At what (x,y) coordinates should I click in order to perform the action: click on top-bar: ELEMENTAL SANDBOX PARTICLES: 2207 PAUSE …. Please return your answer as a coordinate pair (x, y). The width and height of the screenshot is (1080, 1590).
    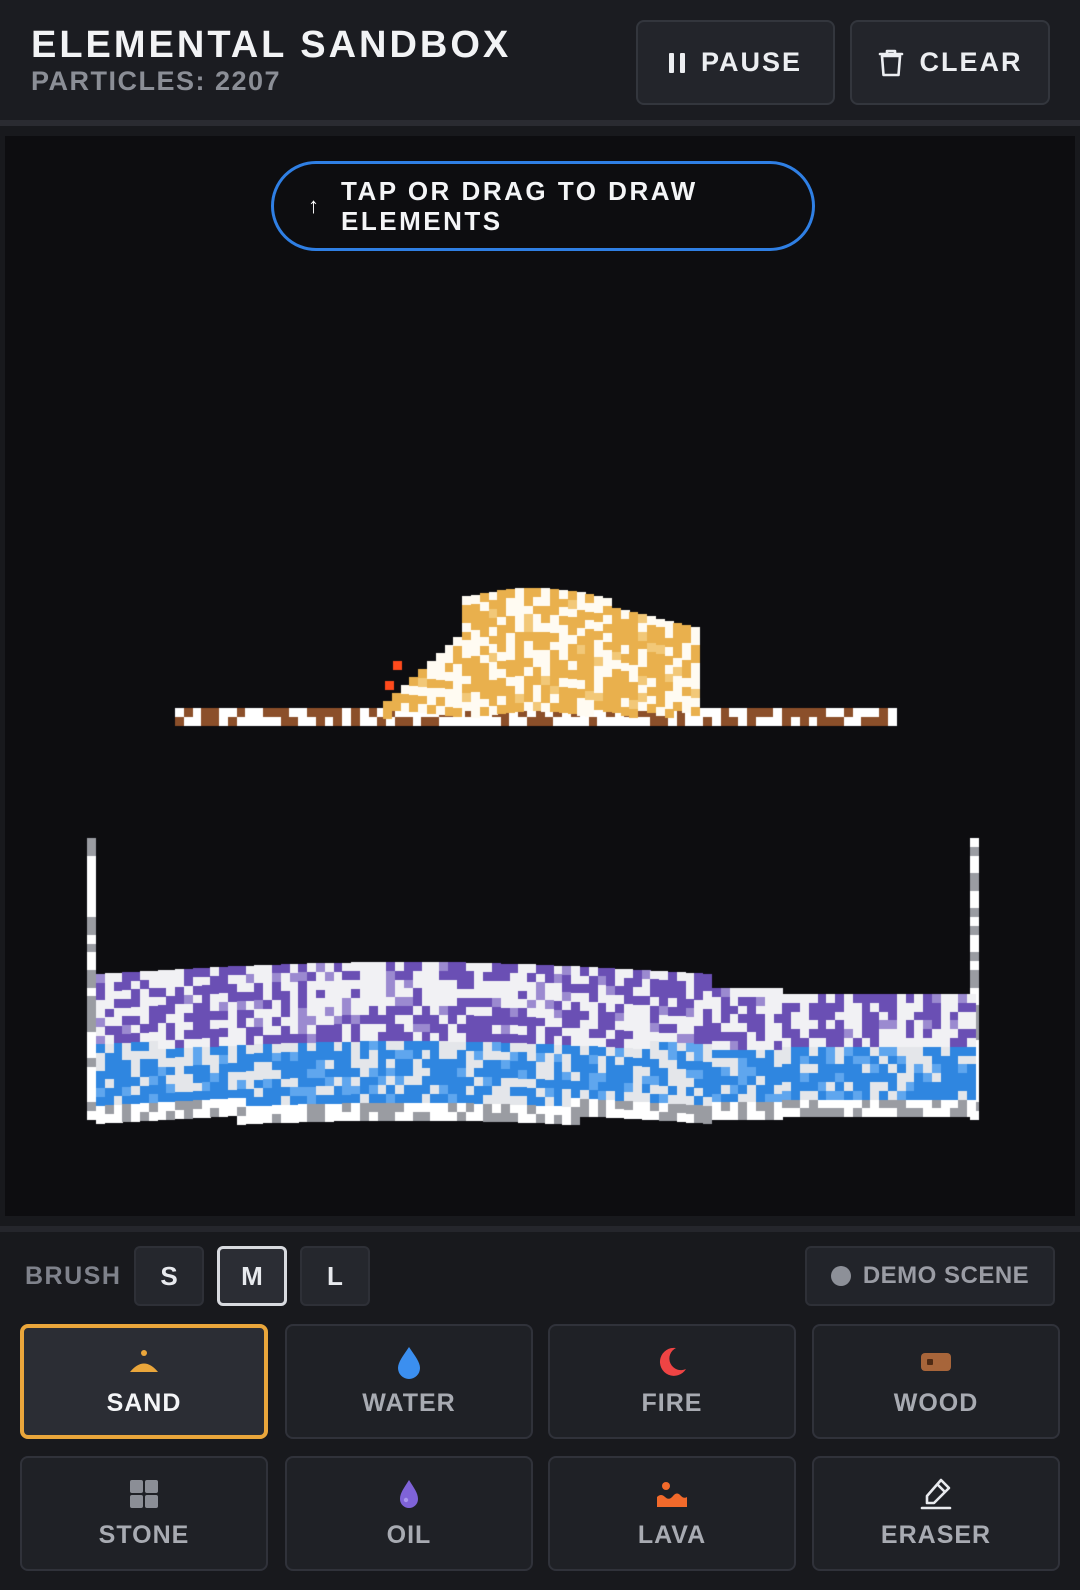
    Looking at the image, I should click on (540, 63).